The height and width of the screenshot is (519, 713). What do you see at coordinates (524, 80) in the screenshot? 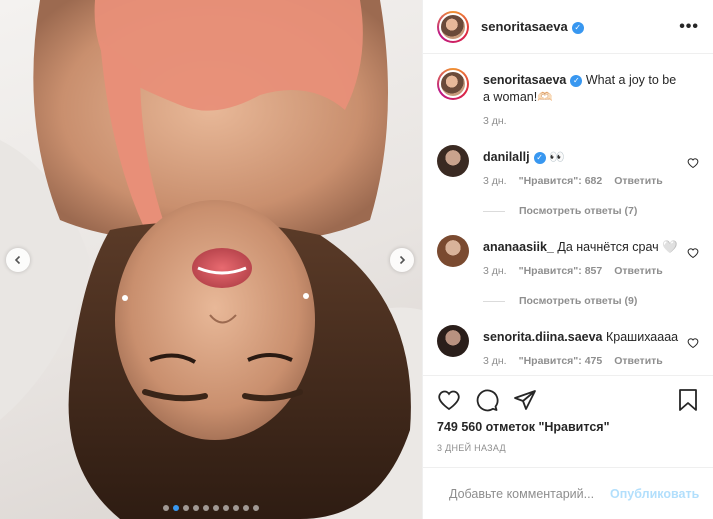
I see `caption-username: senoritasaeva` at bounding box center [524, 80].